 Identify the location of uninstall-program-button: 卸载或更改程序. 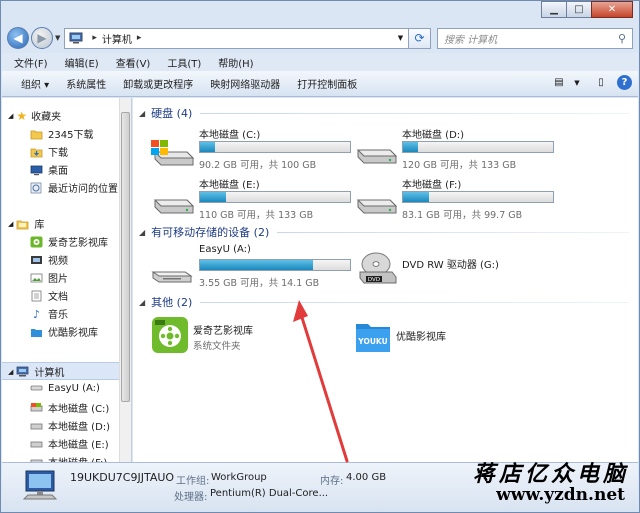
(158, 83).